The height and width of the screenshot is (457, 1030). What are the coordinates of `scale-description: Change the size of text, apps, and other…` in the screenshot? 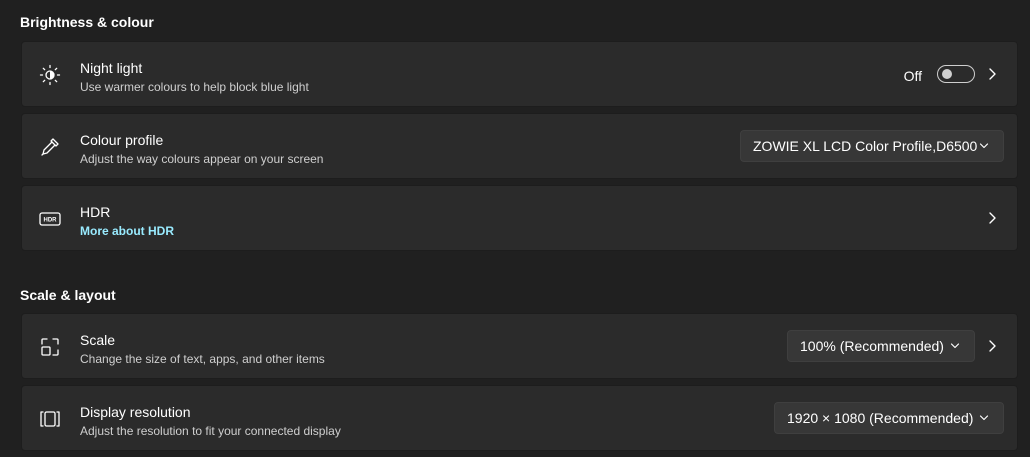 It's located at (202, 359).